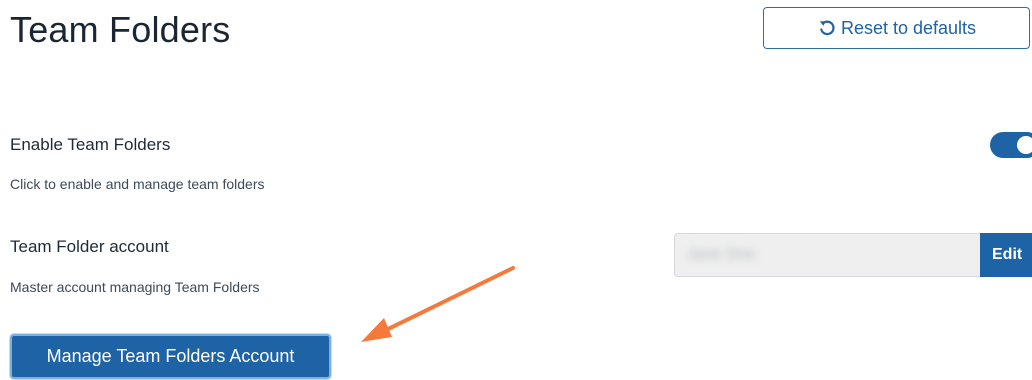 This screenshot has height=380, width=1032. I want to click on account-value-redacted: Jane Doe, so click(721, 254).